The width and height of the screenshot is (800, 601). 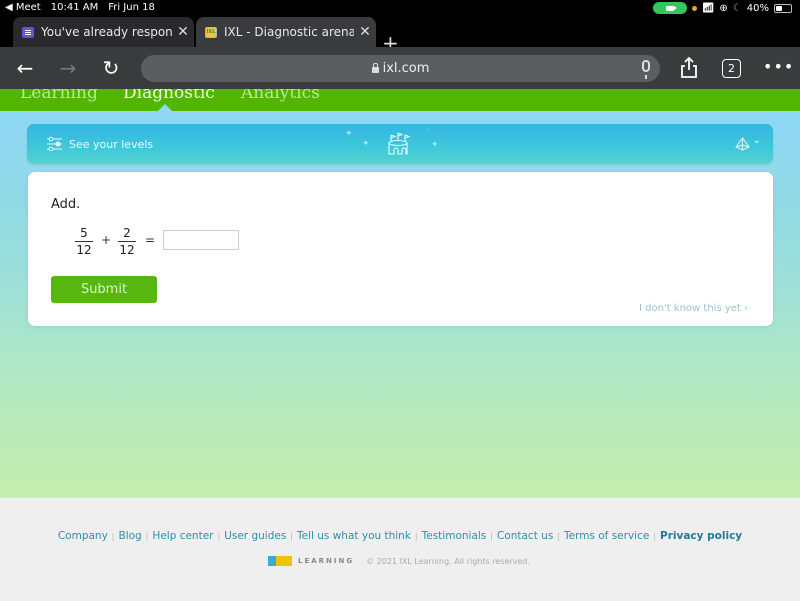 I want to click on wifi-icon: 📶︎, so click(x=708, y=8).